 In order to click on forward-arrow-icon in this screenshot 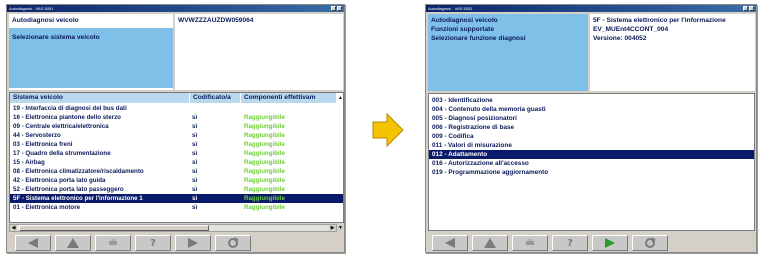, I will do `click(610, 243)`.